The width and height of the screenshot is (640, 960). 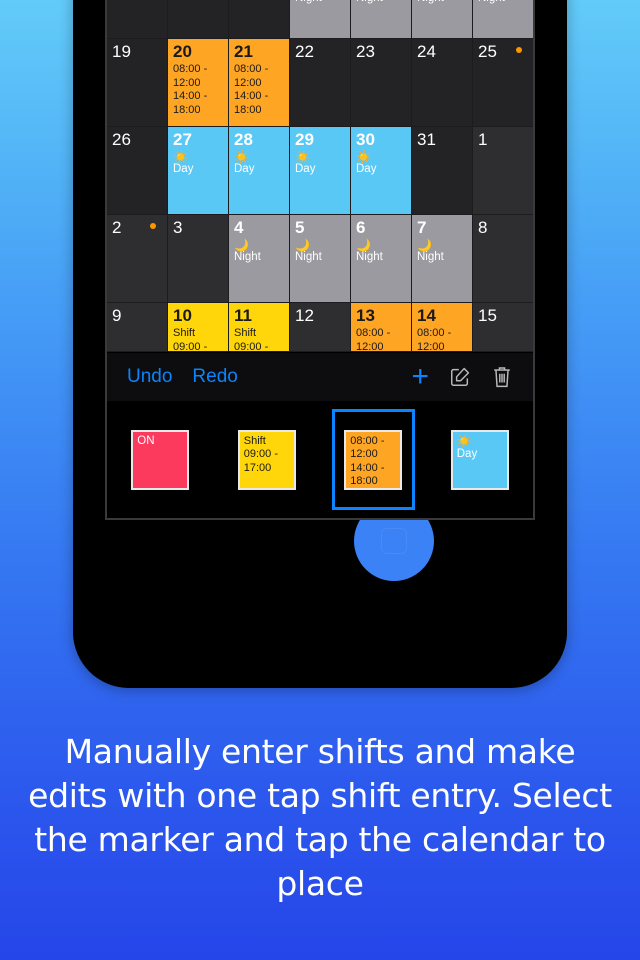 What do you see at coordinates (381, 170) in the screenshot?
I see `calendar-day-cell: 30 ☀️ Day` at bounding box center [381, 170].